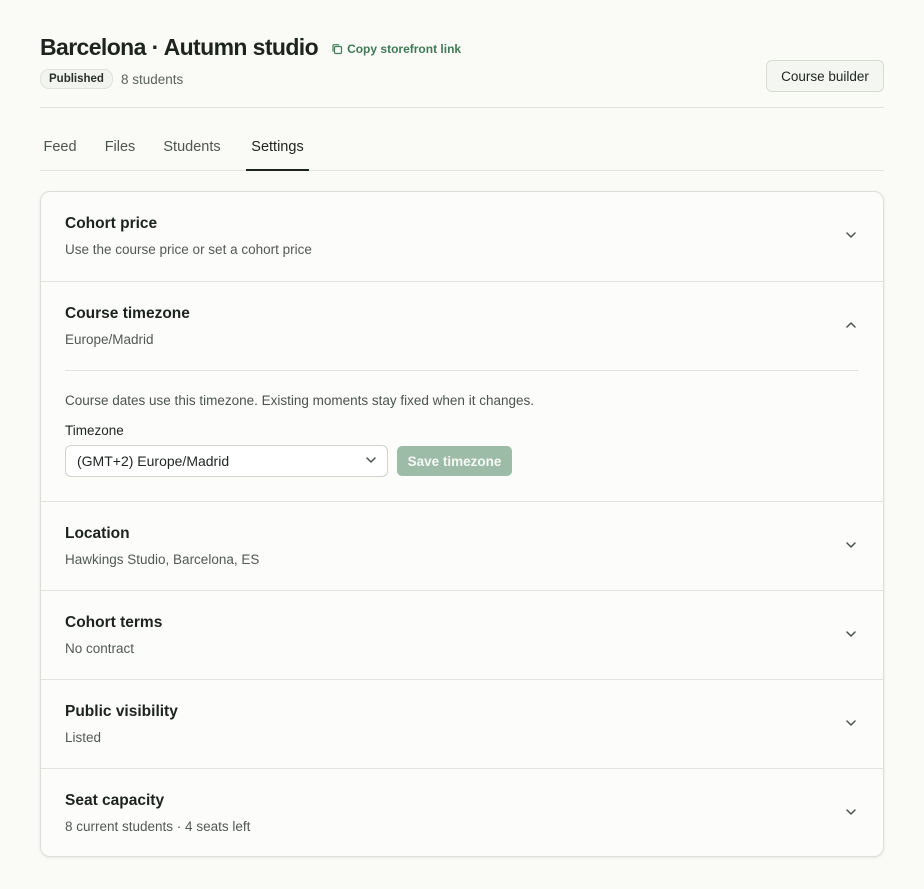 The image size is (924, 889). What do you see at coordinates (100, 648) in the screenshot?
I see `section-subtitle: No contract` at bounding box center [100, 648].